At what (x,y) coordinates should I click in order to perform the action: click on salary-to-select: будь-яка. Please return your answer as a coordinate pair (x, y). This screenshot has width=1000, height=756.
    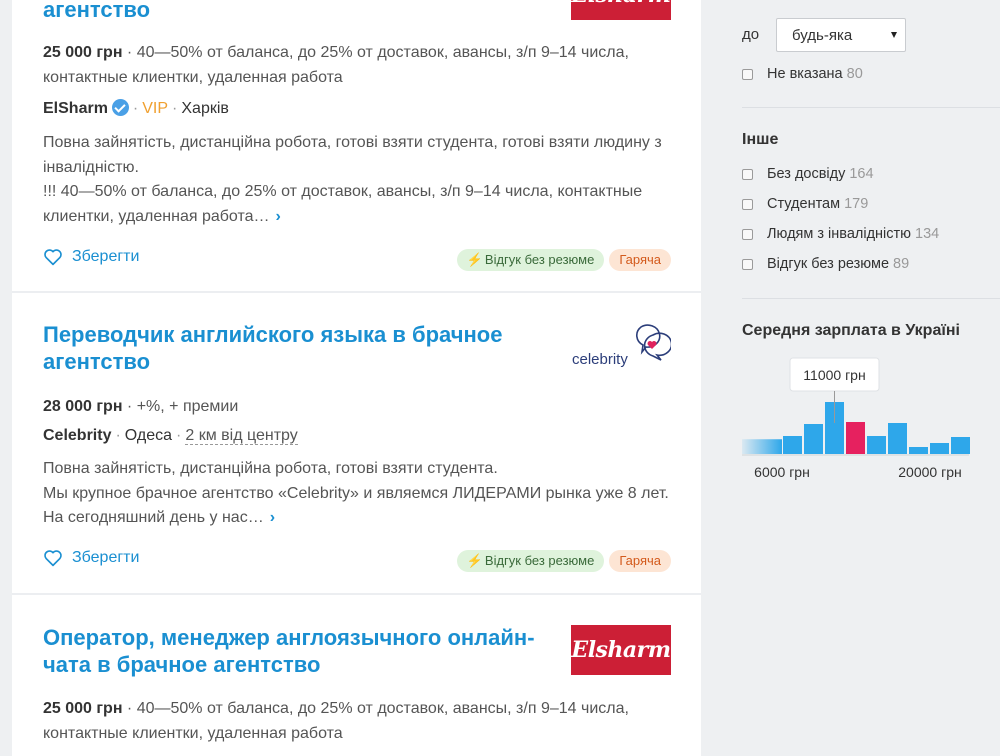
    Looking at the image, I should click on (841, 35).